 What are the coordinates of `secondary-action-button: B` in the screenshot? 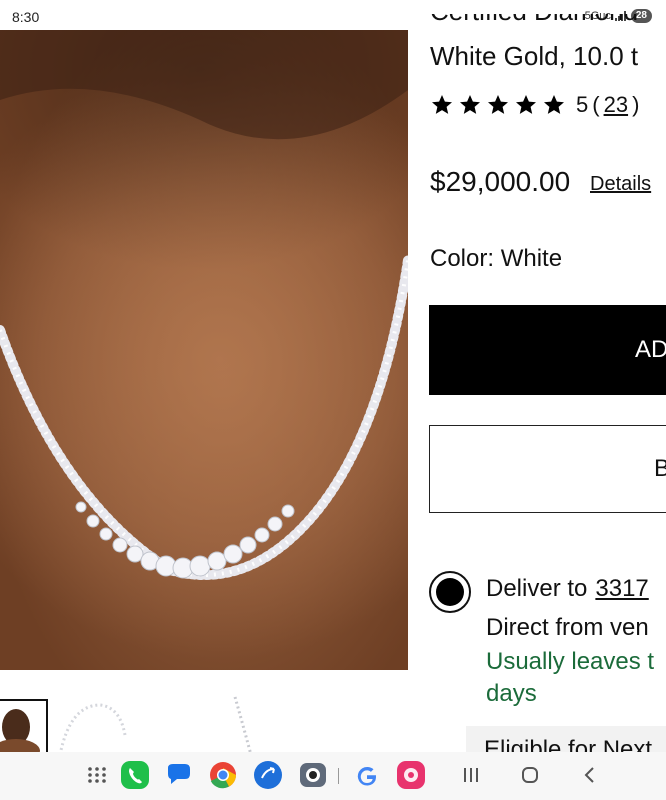 It's located at (547, 469).